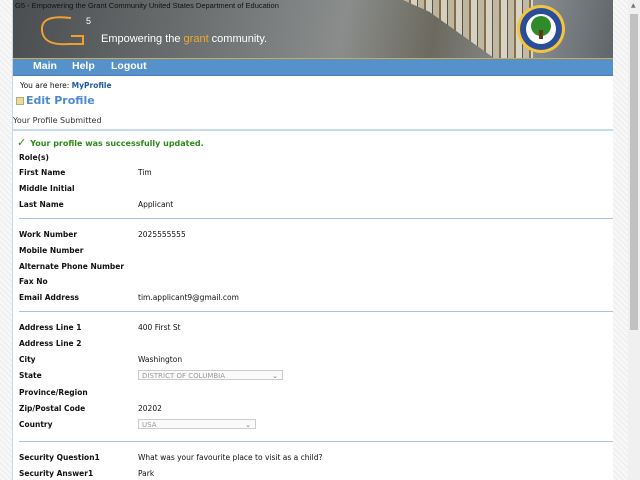 Image resolution: width=640 pixels, height=480 pixels. I want to click on label-address-line-2: Address Line 2, so click(50, 343).